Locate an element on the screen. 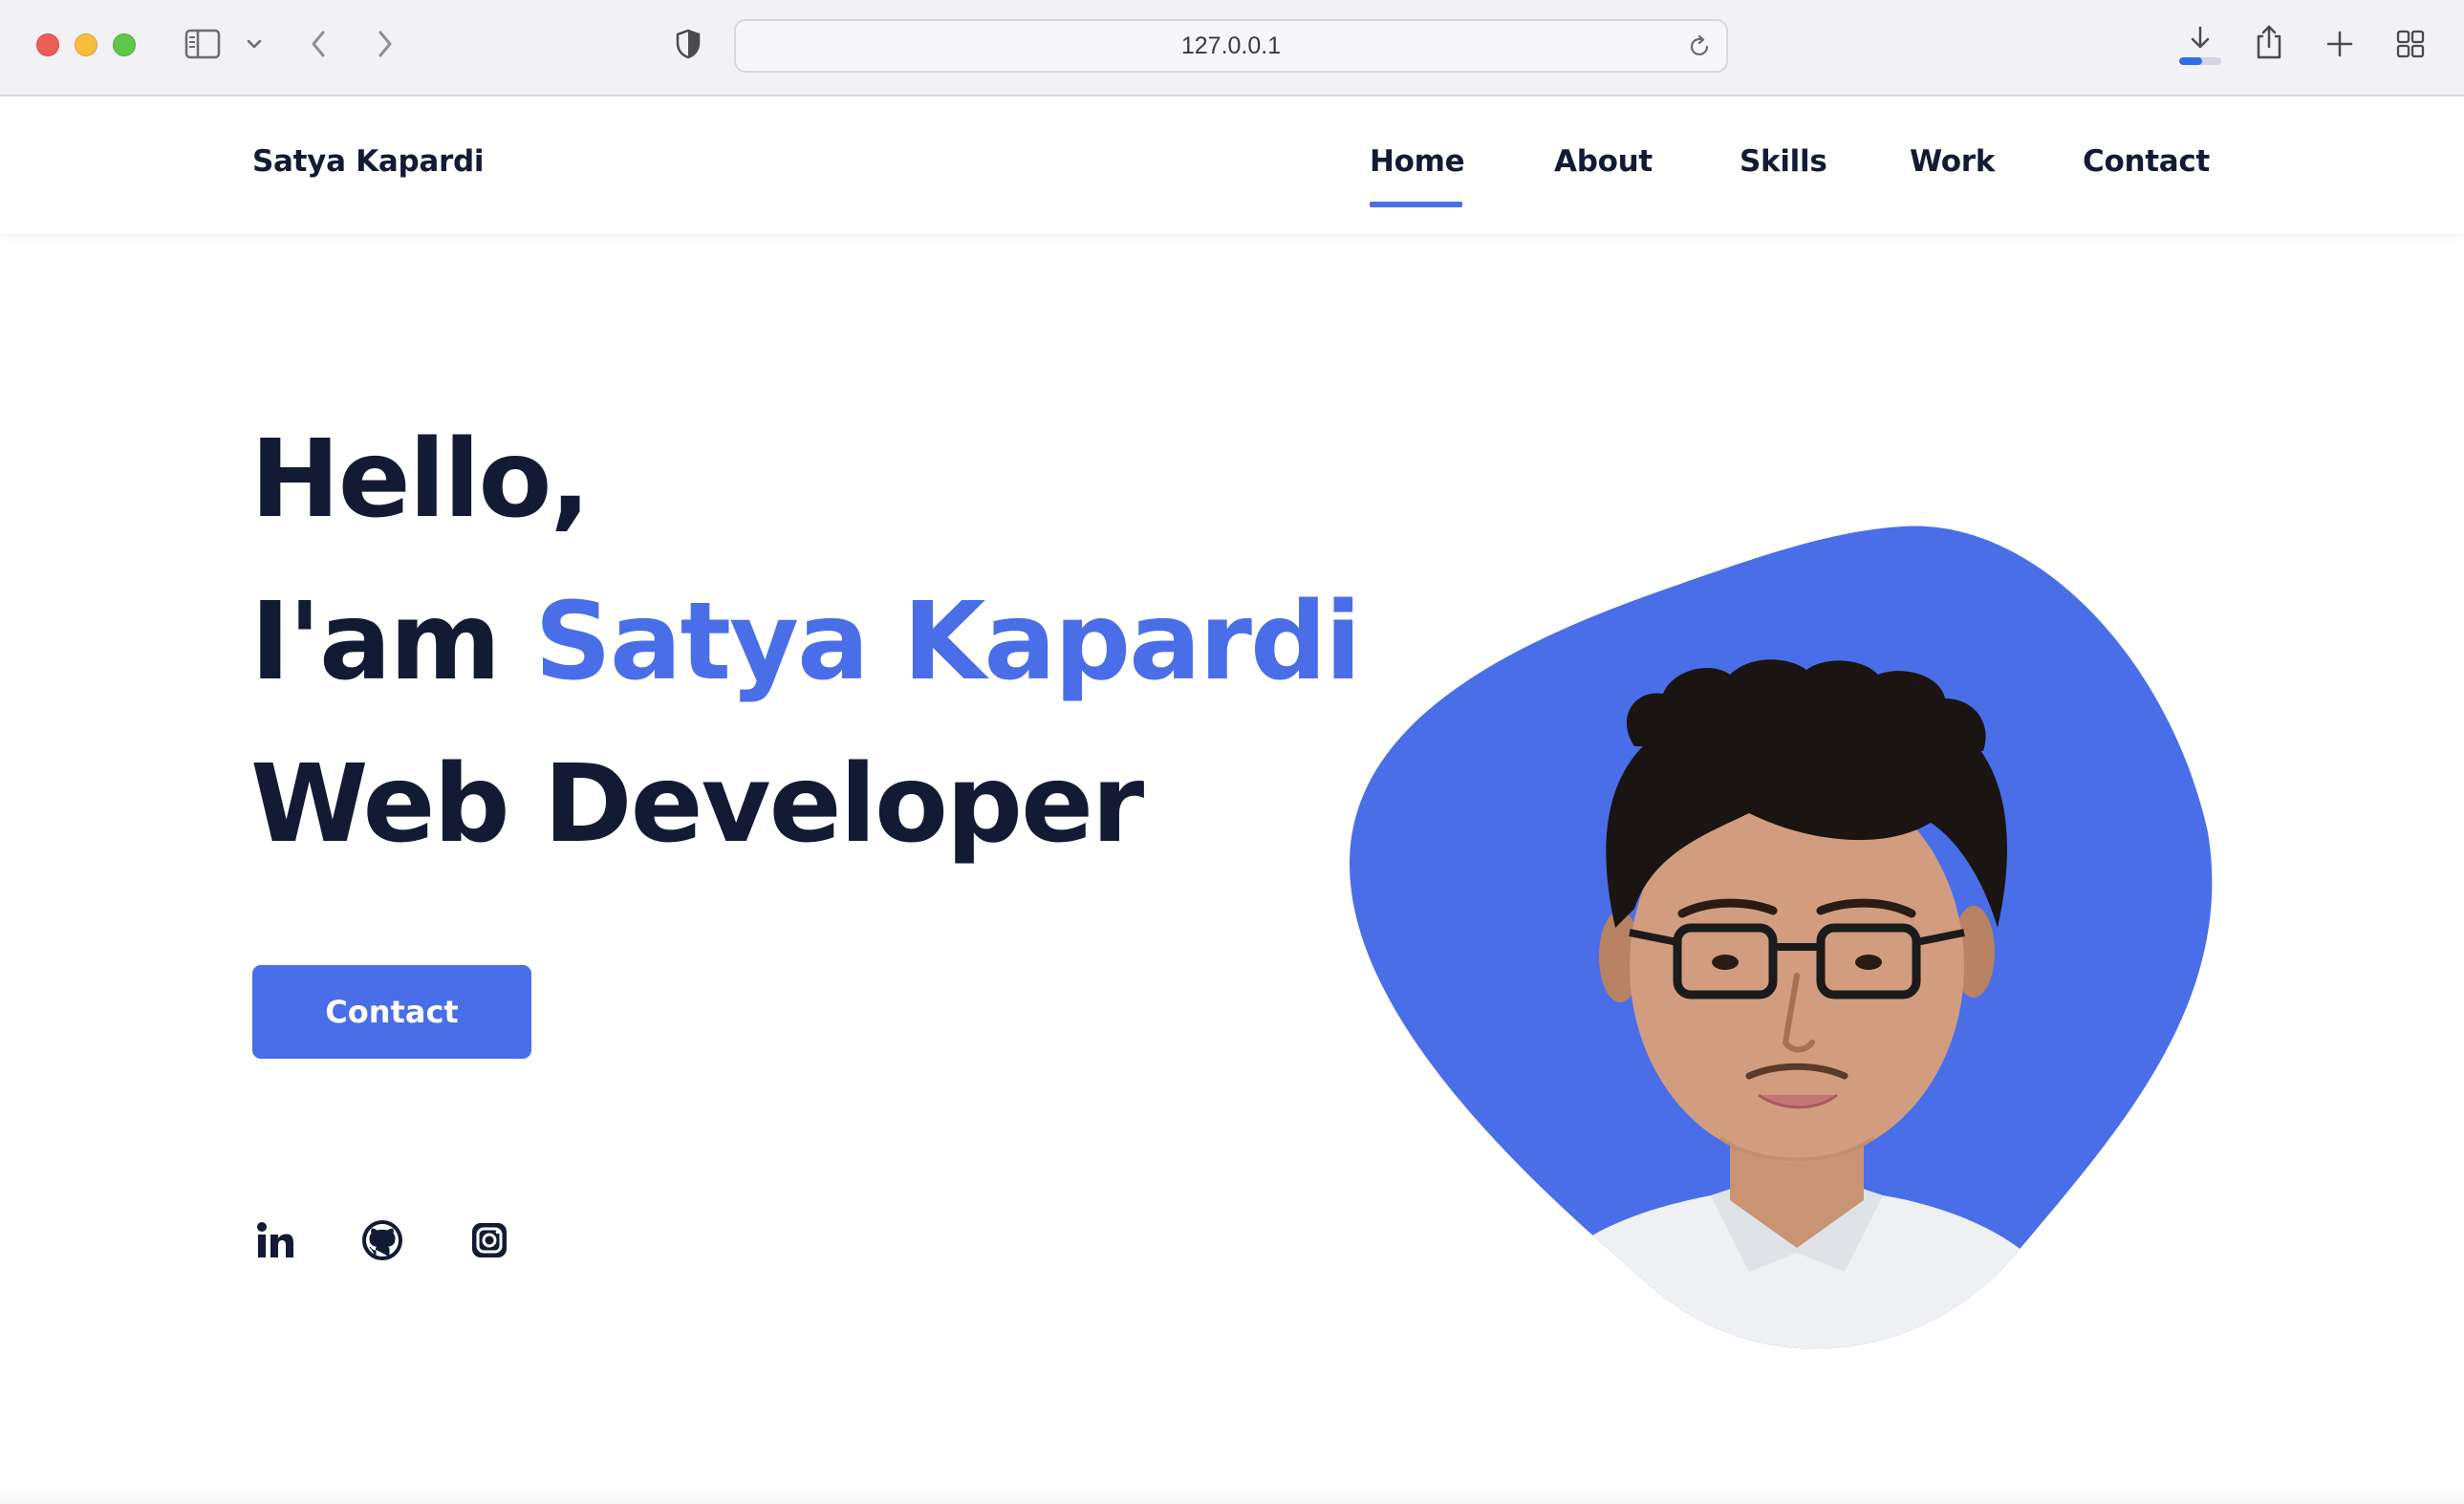 The image size is (2464, 1504). window-minimize-button is located at coordinates (86, 44).